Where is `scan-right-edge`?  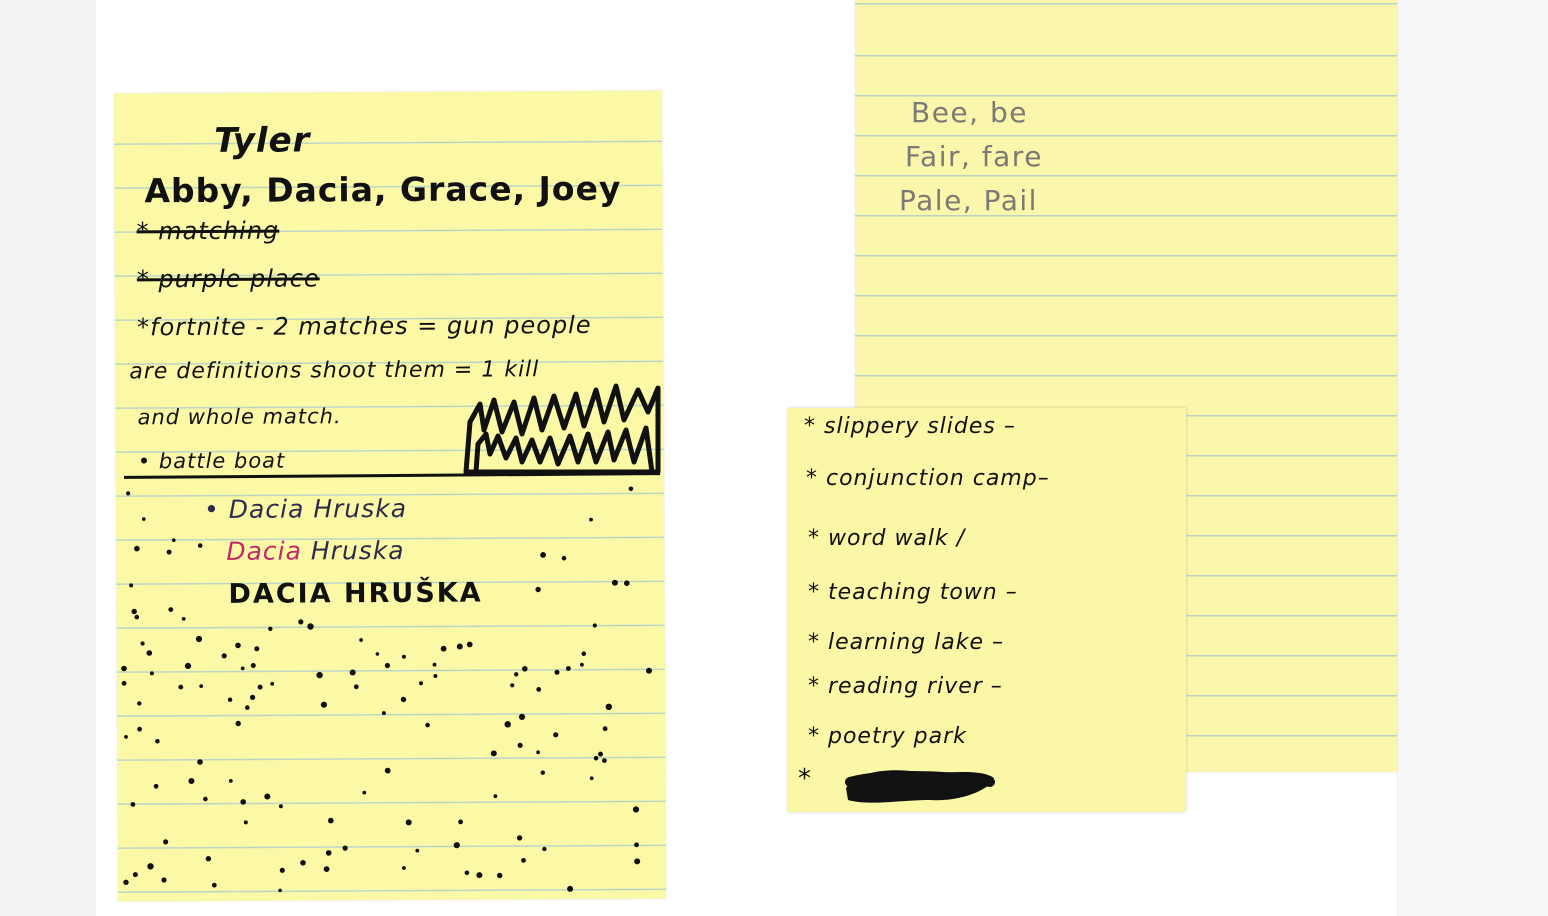
scan-right-edge is located at coordinates (1472, 458).